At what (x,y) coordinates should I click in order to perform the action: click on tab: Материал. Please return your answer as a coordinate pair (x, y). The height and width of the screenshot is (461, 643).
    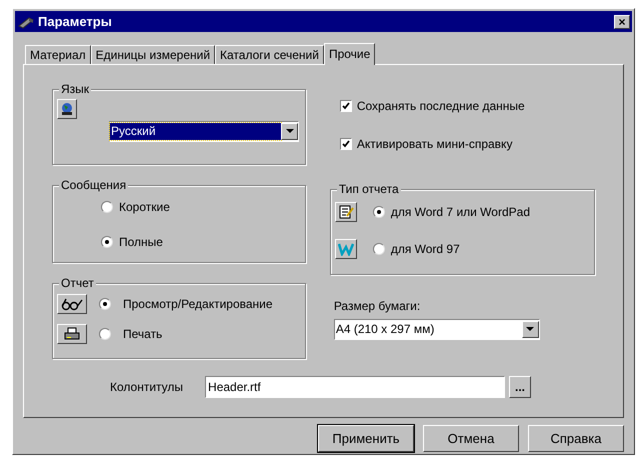
    Looking at the image, I should click on (58, 54).